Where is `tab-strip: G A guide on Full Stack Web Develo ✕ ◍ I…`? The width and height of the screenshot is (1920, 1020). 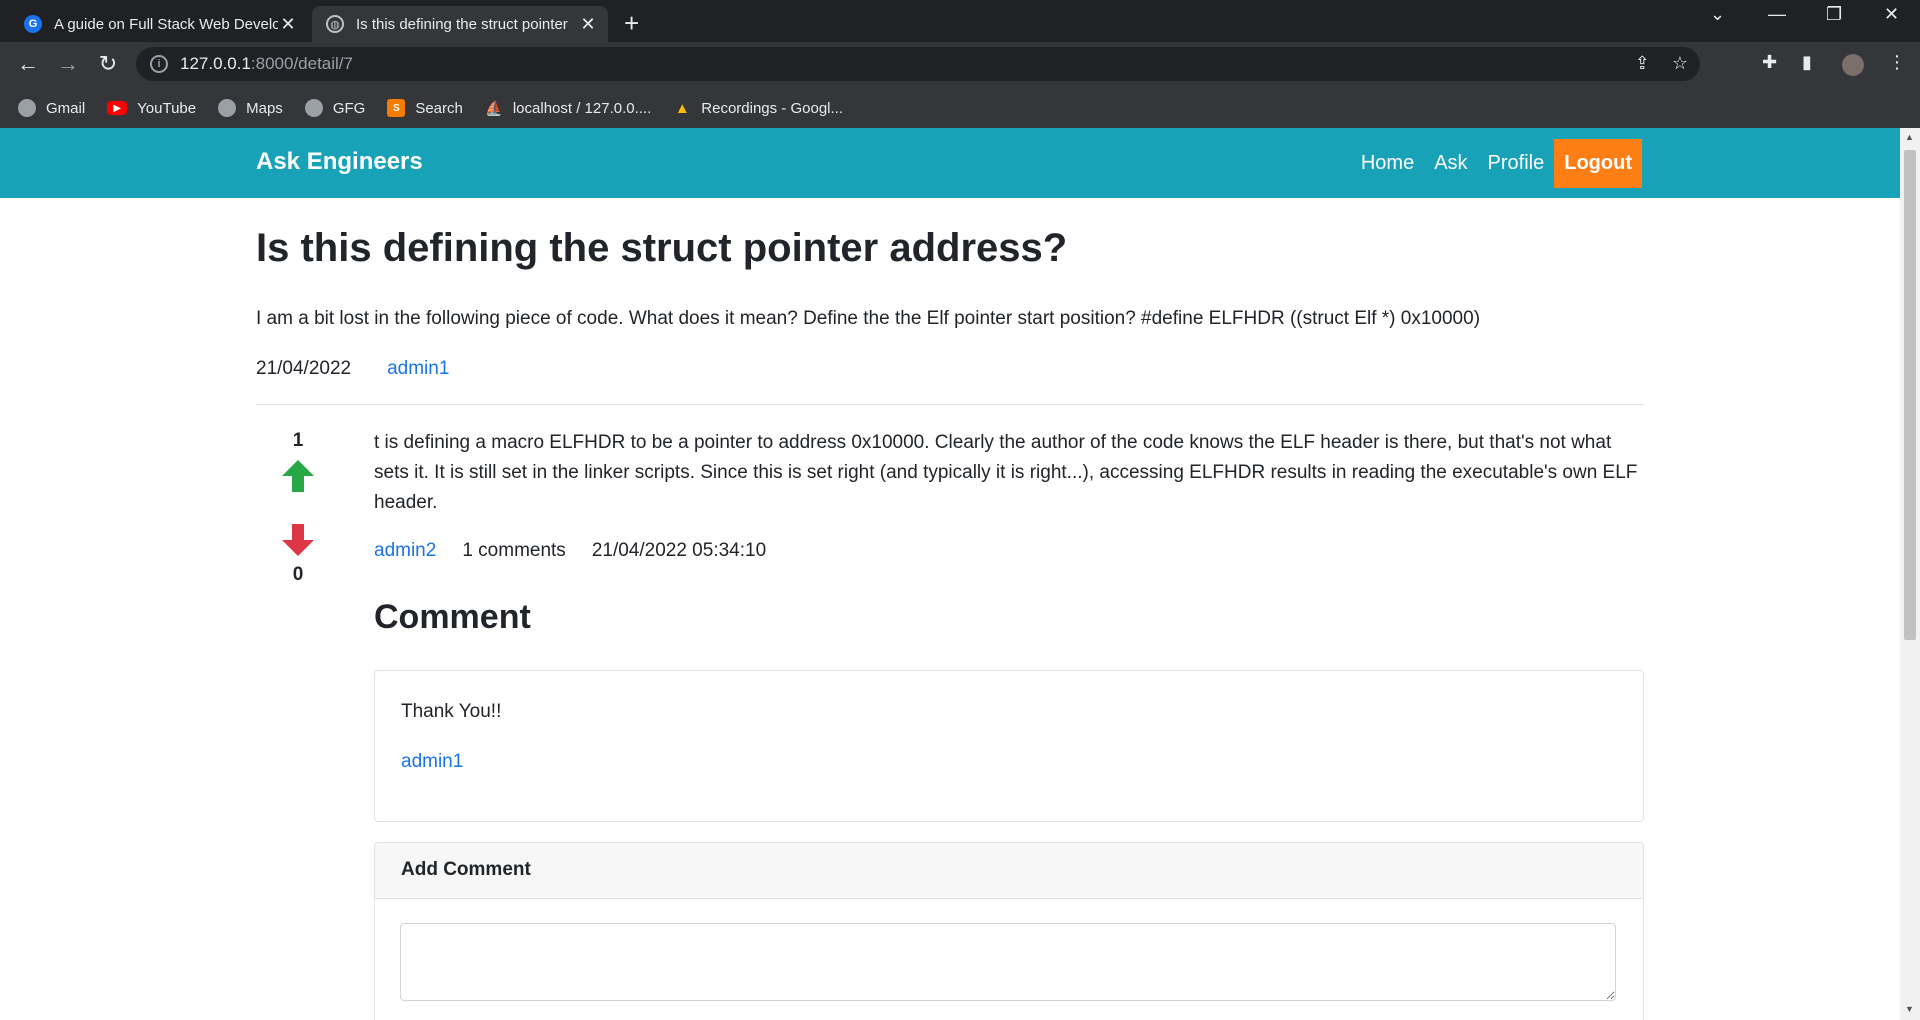 tab-strip: G A guide on Full Stack Web Develo ✕ ◍ I… is located at coordinates (960, 21).